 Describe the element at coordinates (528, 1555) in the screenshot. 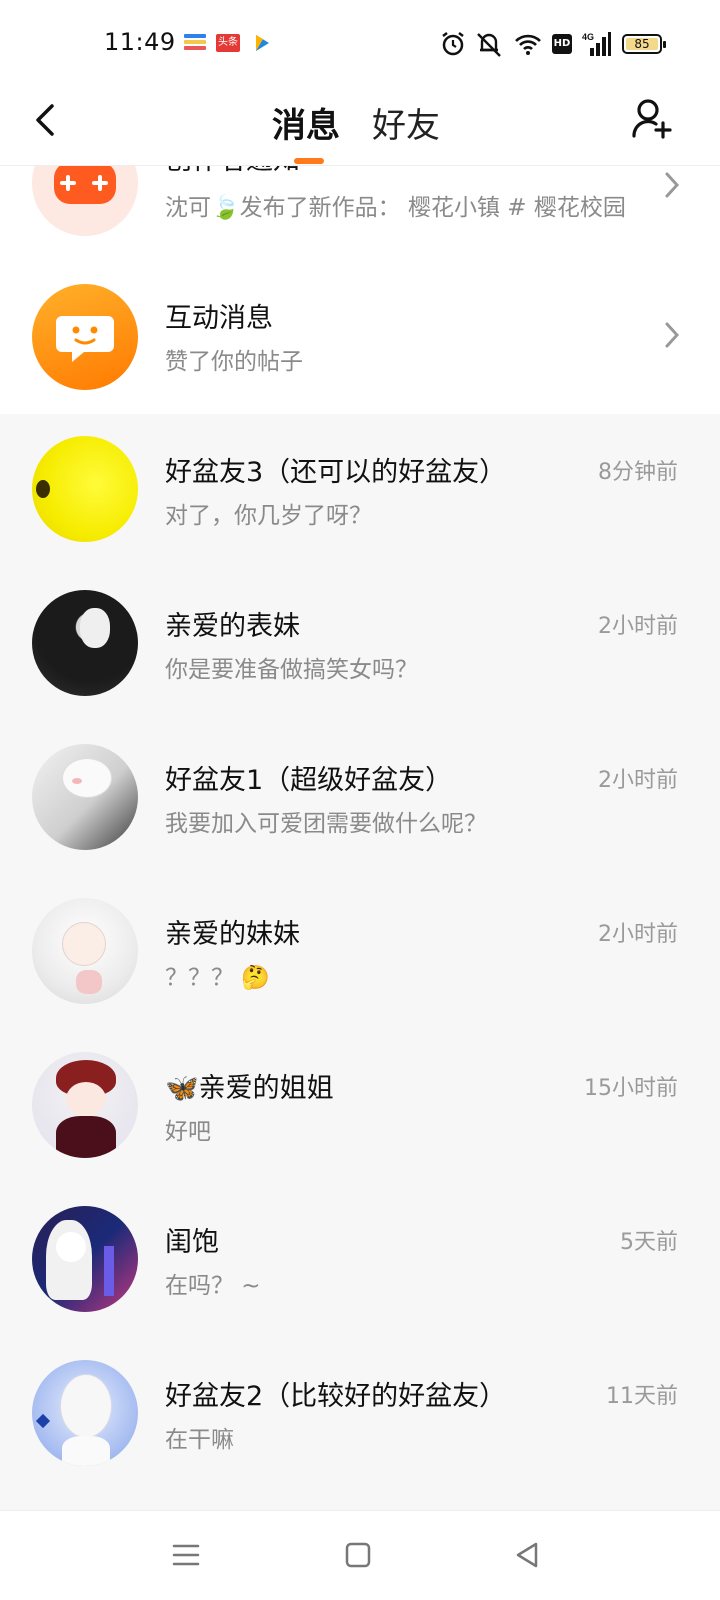

I see `back-triangle-icon` at that location.